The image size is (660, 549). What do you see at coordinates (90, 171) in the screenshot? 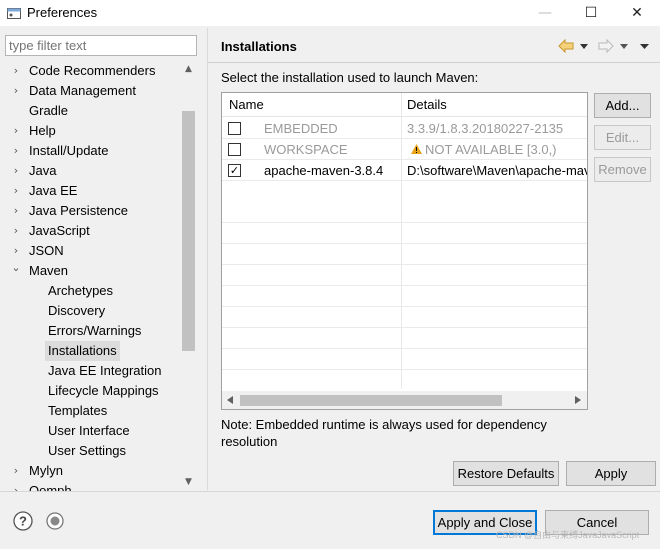
I see `tree-item: › Java` at bounding box center [90, 171].